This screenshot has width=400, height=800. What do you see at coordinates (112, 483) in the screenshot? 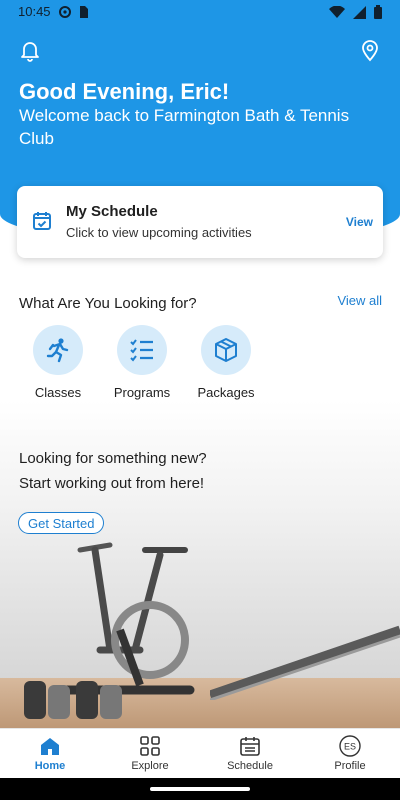
I see `promo-line-2: Start working out from here!` at bounding box center [112, 483].